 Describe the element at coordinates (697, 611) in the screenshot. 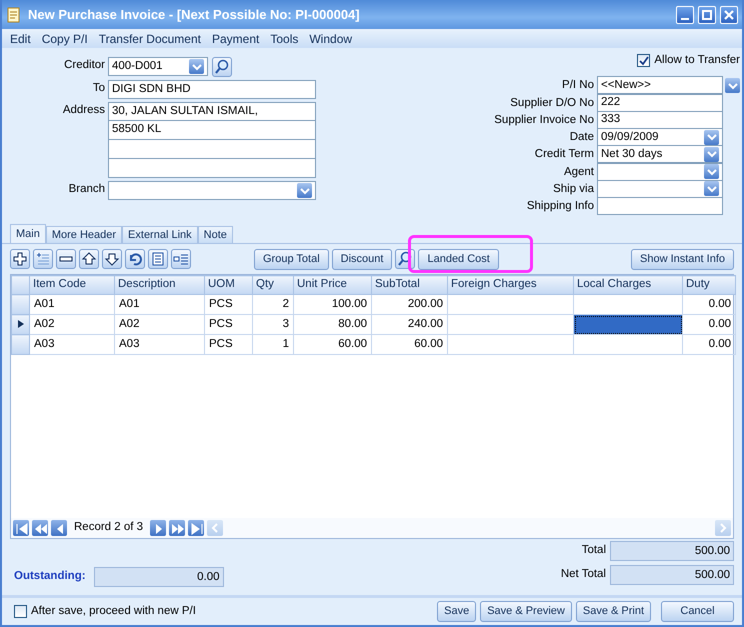

I see `footer-button: Cancel` at that location.